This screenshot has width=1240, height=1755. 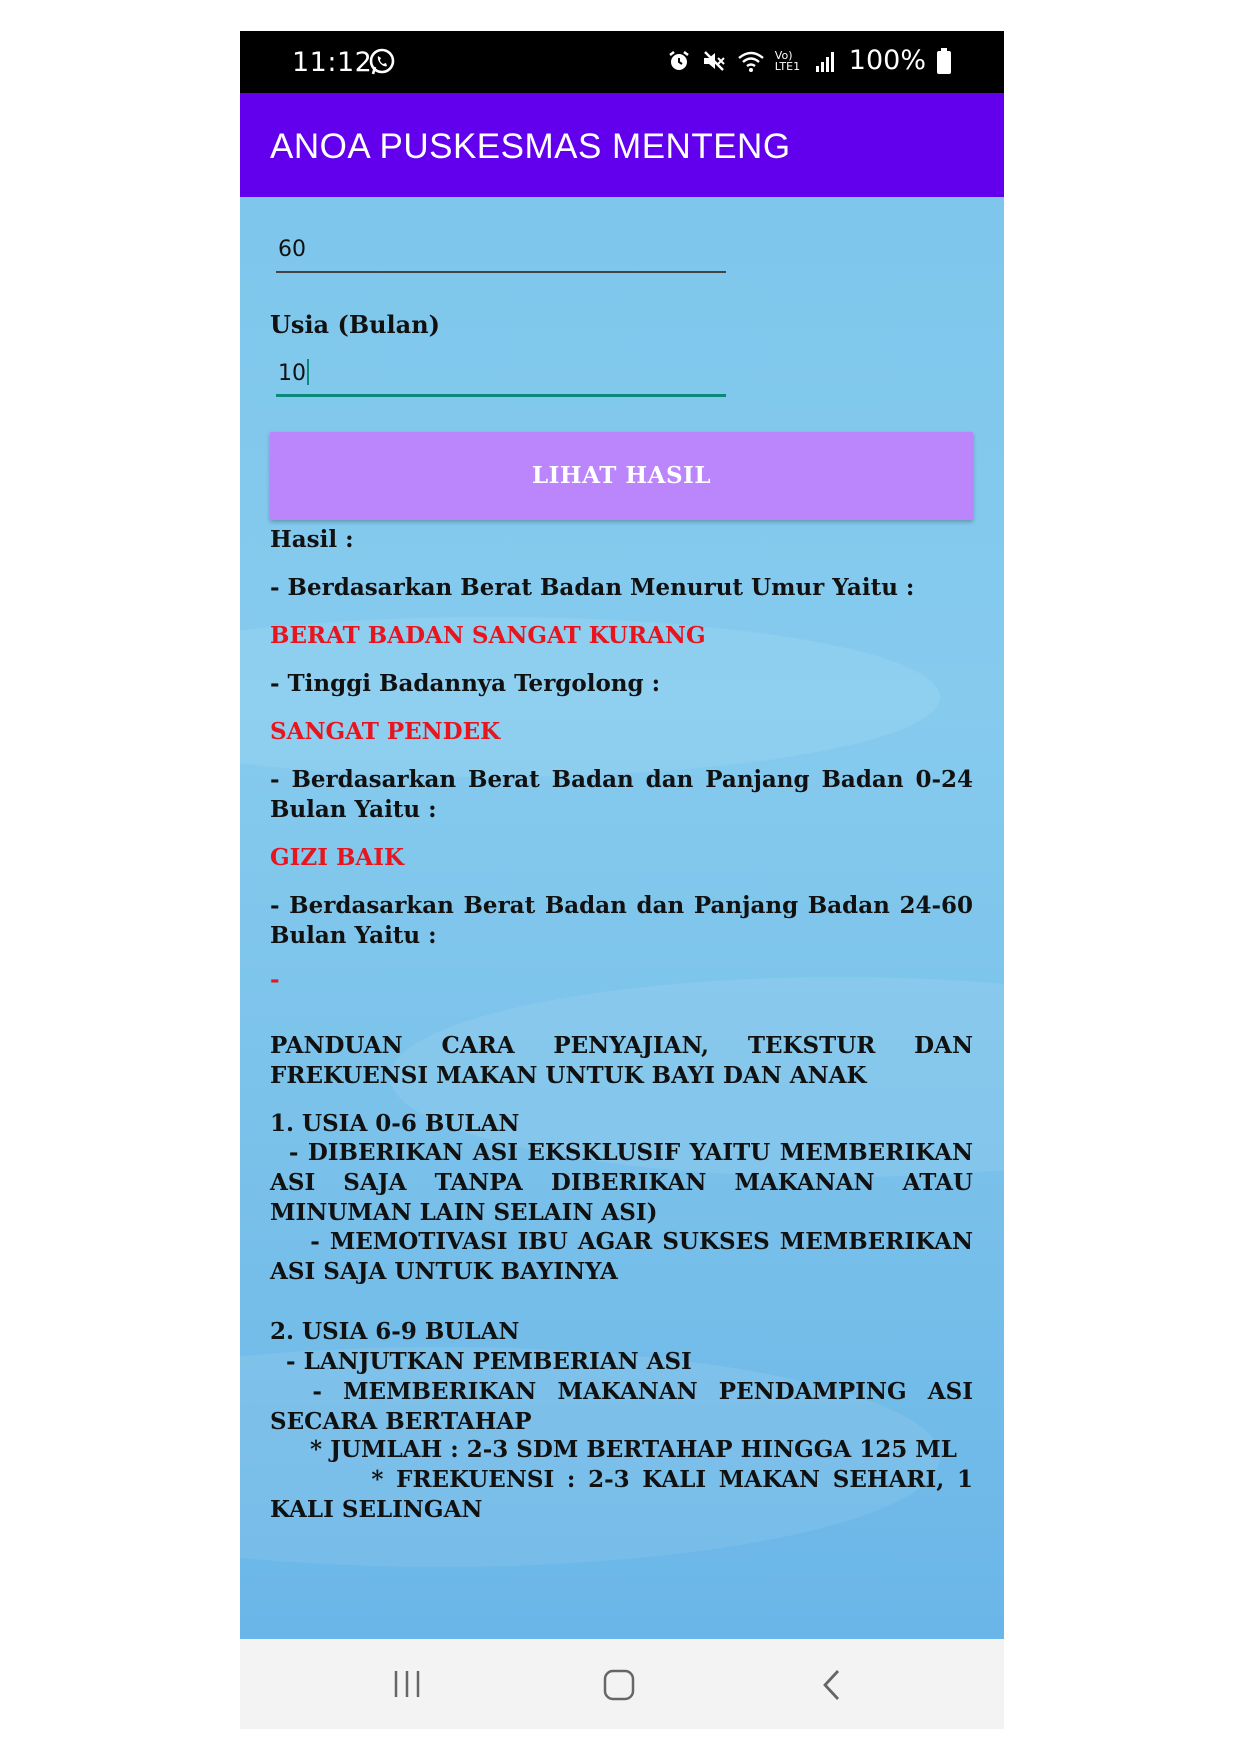 I want to click on text-cursor, so click(x=308, y=372).